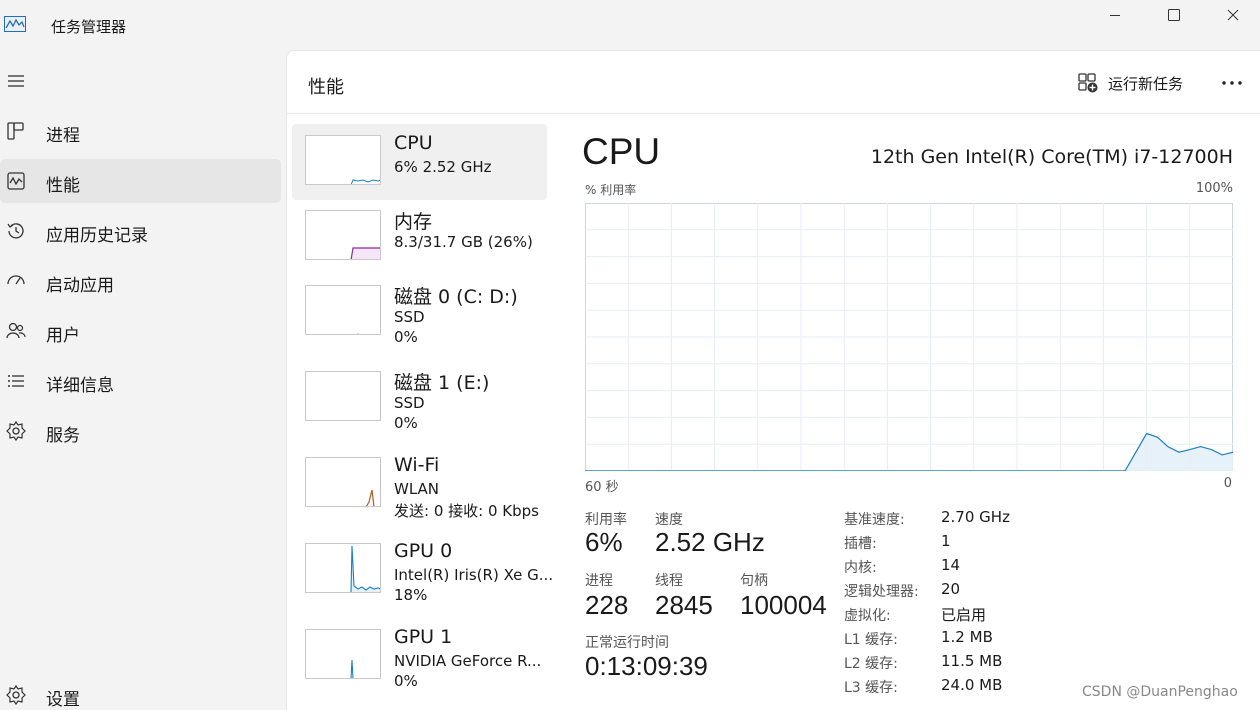  Describe the element at coordinates (140, 431) in the screenshot. I see `nav-item-services: 服务` at that location.